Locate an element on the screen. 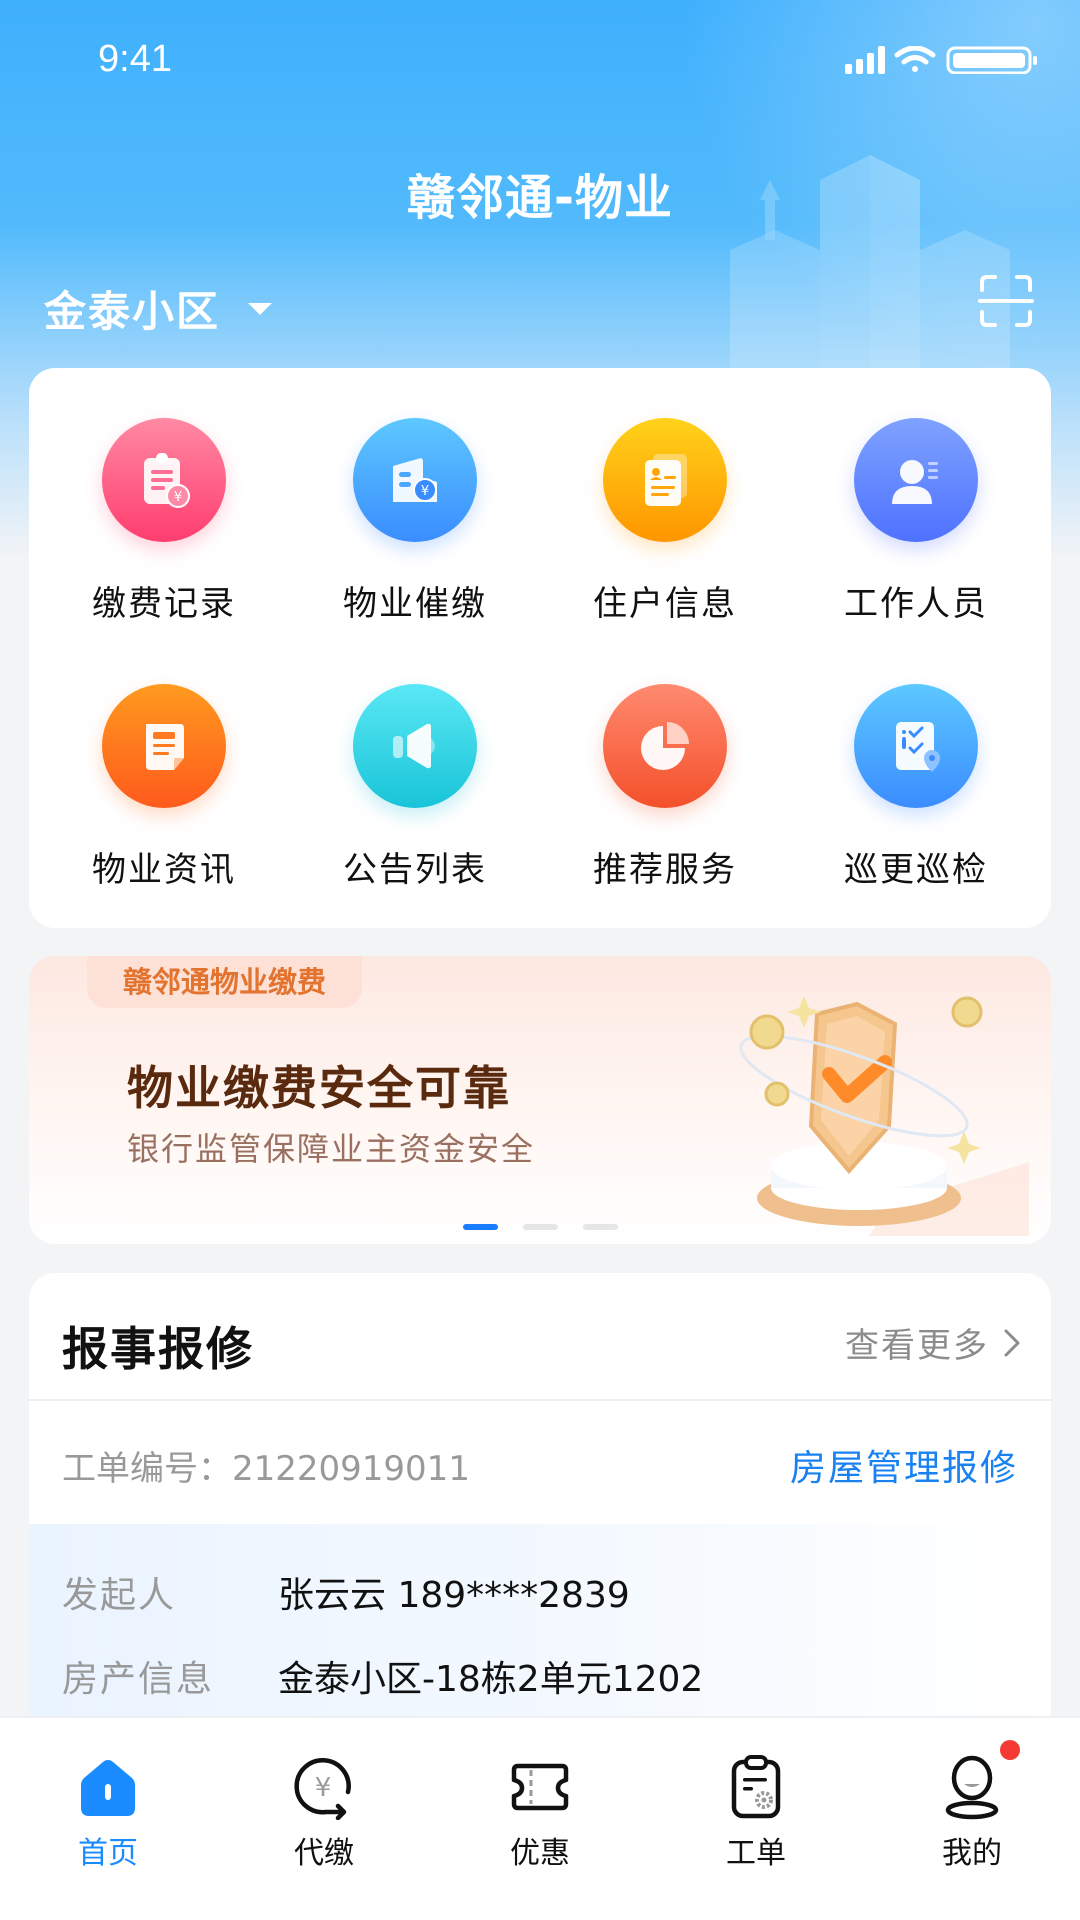 The width and height of the screenshot is (1080, 1920). menu-item-resident-info: 住户信息 is located at coordinates (665, 496).